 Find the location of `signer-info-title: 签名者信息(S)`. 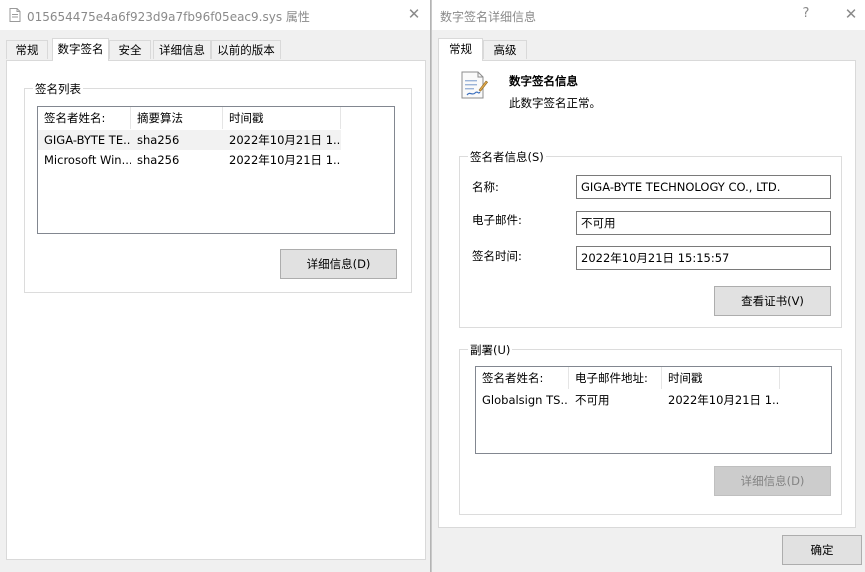

signer-info-title: 签名者信息(S) is located at coordinates (507, 157).